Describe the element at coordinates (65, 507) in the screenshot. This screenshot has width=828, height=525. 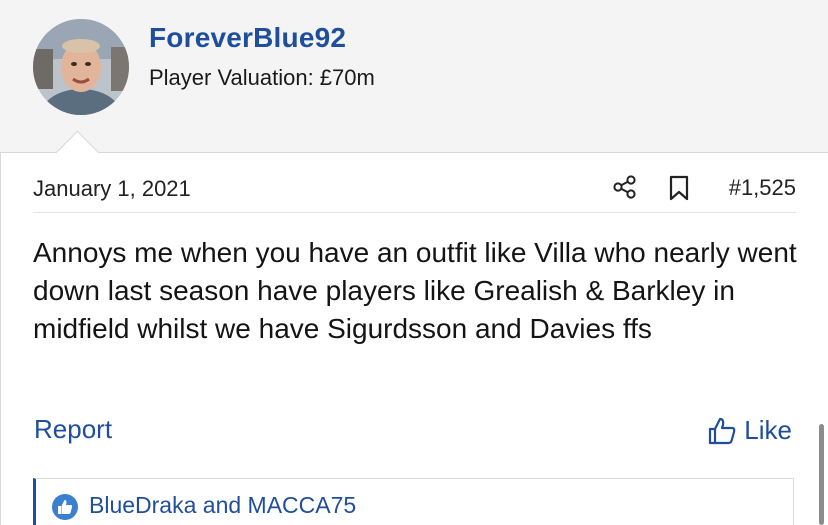
I see `like-reaction-icon` at that location.